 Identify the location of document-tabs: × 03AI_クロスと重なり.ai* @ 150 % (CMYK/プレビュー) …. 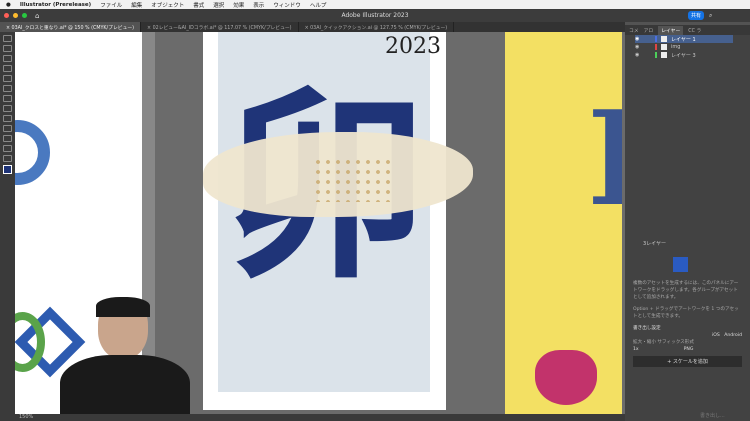
(312, 27).